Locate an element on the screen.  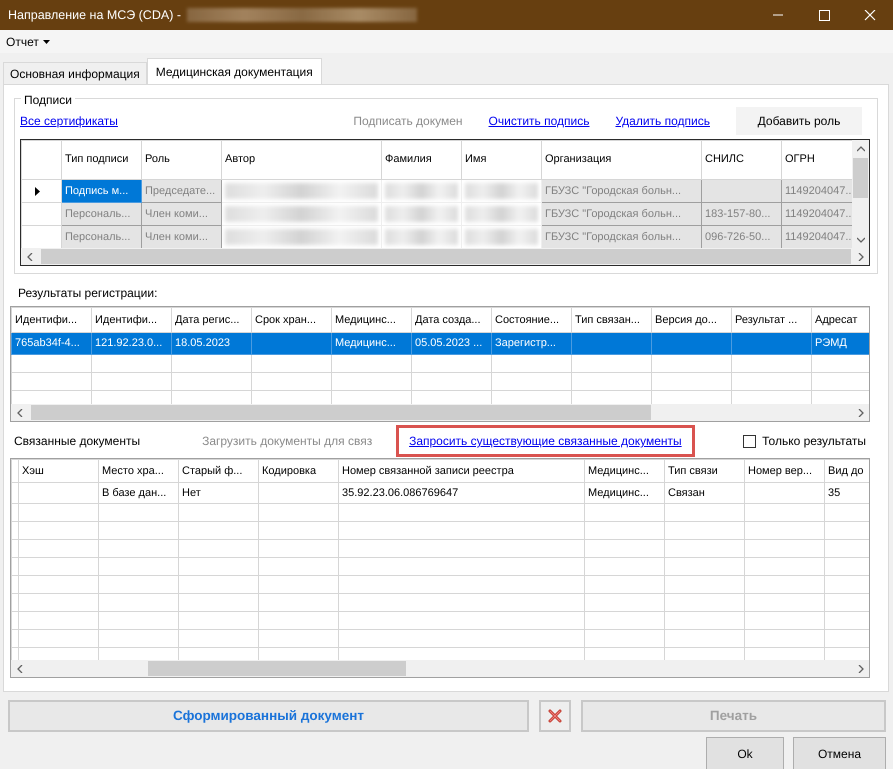
column-header: Хэш is located at coordinates (58, 471).